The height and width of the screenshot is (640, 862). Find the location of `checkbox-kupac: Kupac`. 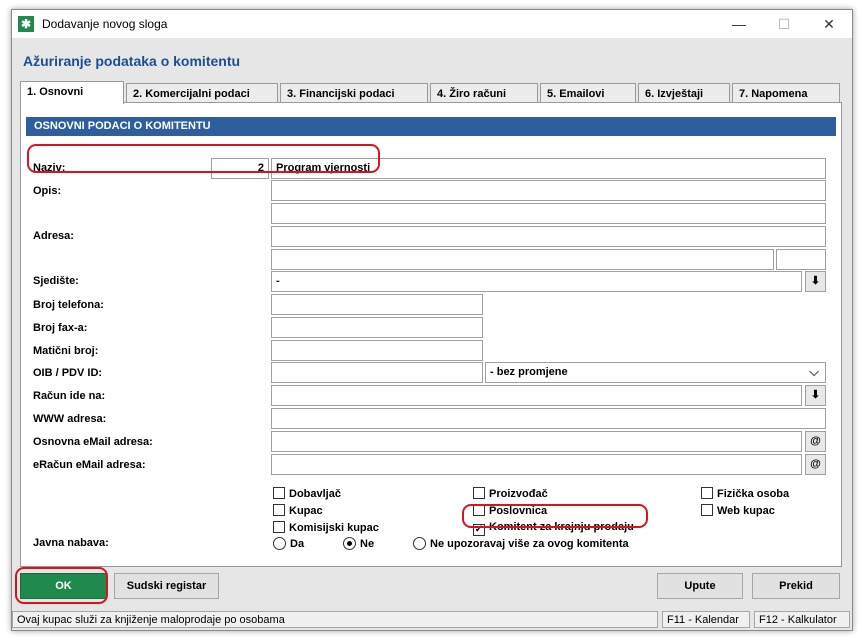

checkbox-kupac: Kupac is located at coordinates (298, 510).